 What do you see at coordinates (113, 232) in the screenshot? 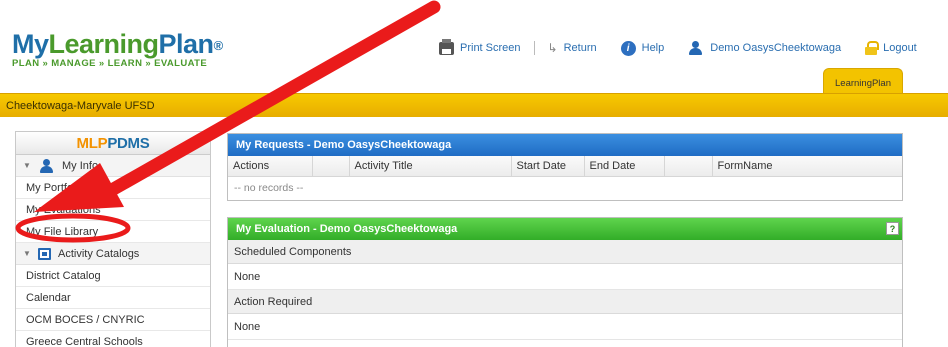
I see `sidebar-item-my-file-library: My File Library` at bounding box center [113, 232].